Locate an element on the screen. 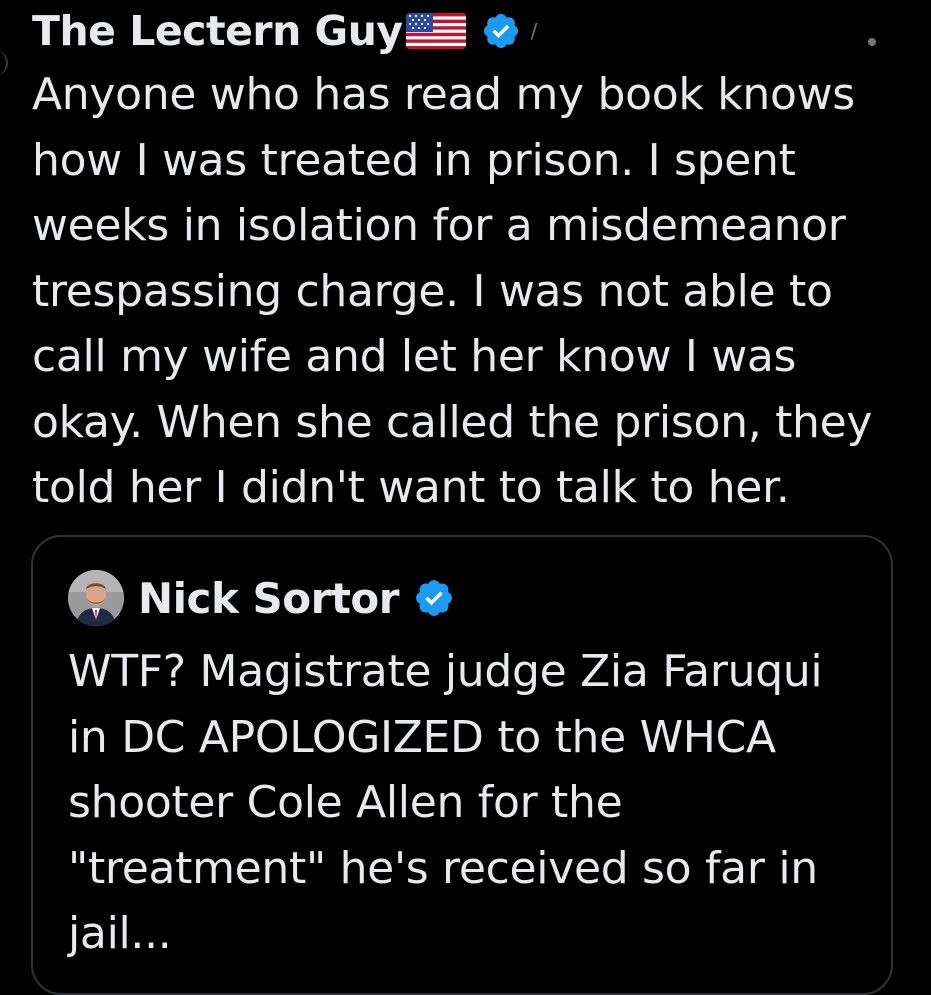  quoted-tweet-header: Nick Sortor is located at coordinates (261, 598).